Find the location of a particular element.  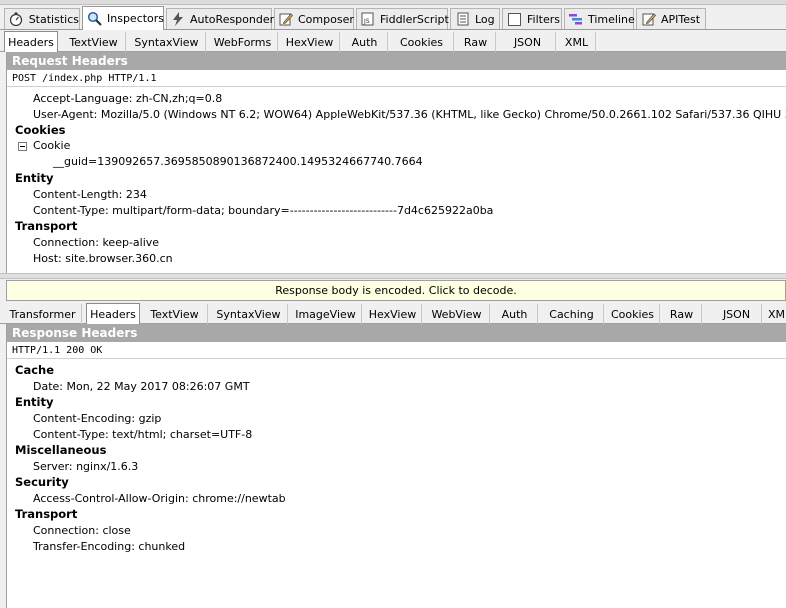

tab-label: APITest is located at coordinates (681, 19).